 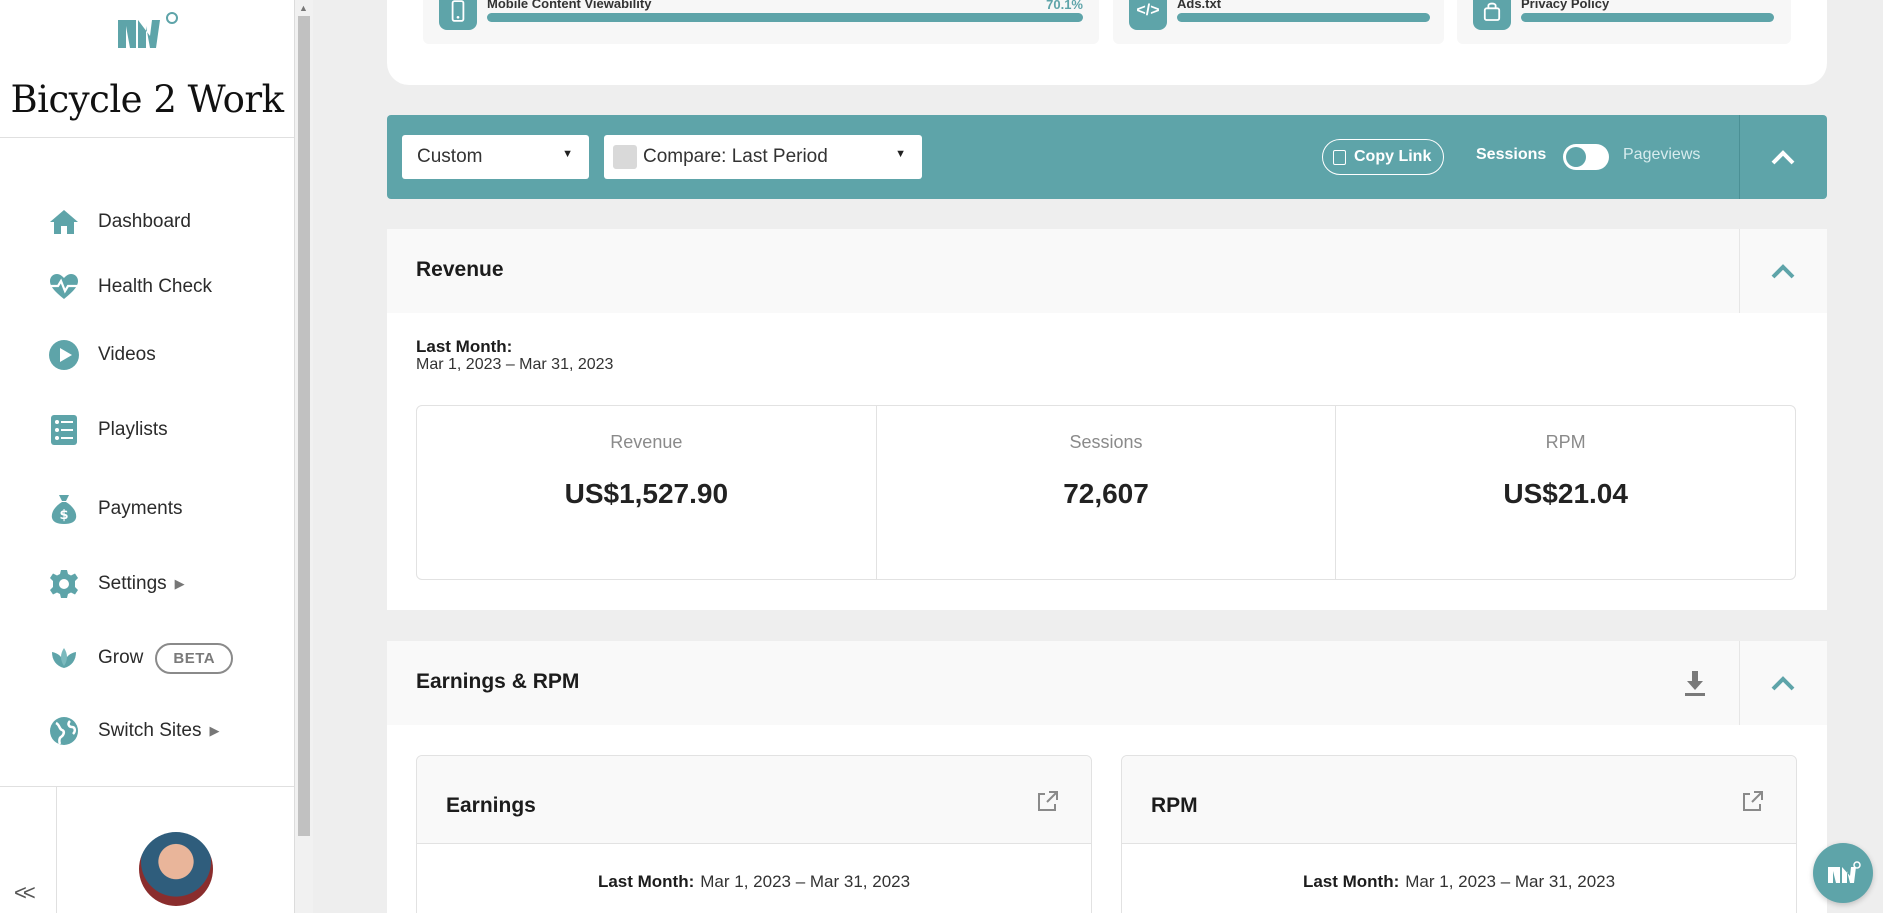 I want to click on sidebar-item-playlists: Playlists, so click(x=108, y=430).